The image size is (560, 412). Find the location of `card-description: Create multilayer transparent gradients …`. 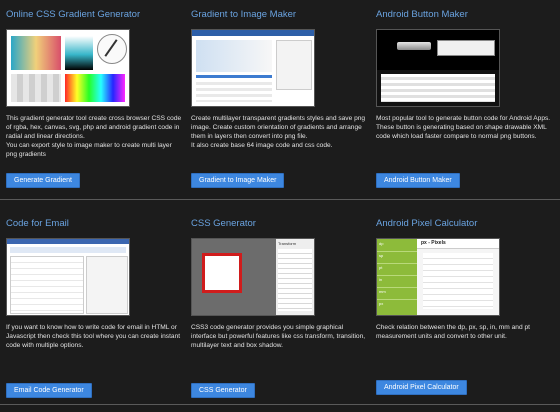

card-description: Create multilayer transparent gradients … is located at coordinates (278, 132).